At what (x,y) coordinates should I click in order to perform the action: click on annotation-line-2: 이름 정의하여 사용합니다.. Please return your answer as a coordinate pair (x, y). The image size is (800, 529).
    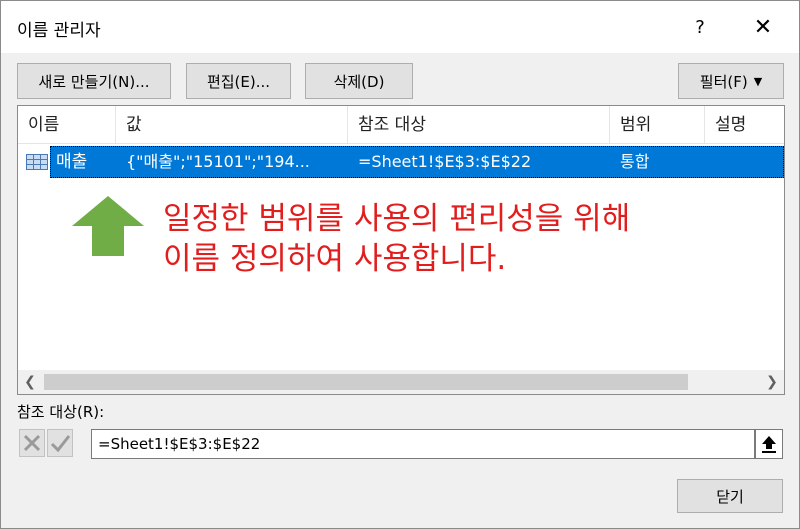
    Looking at the image, I should click on (335, 259).